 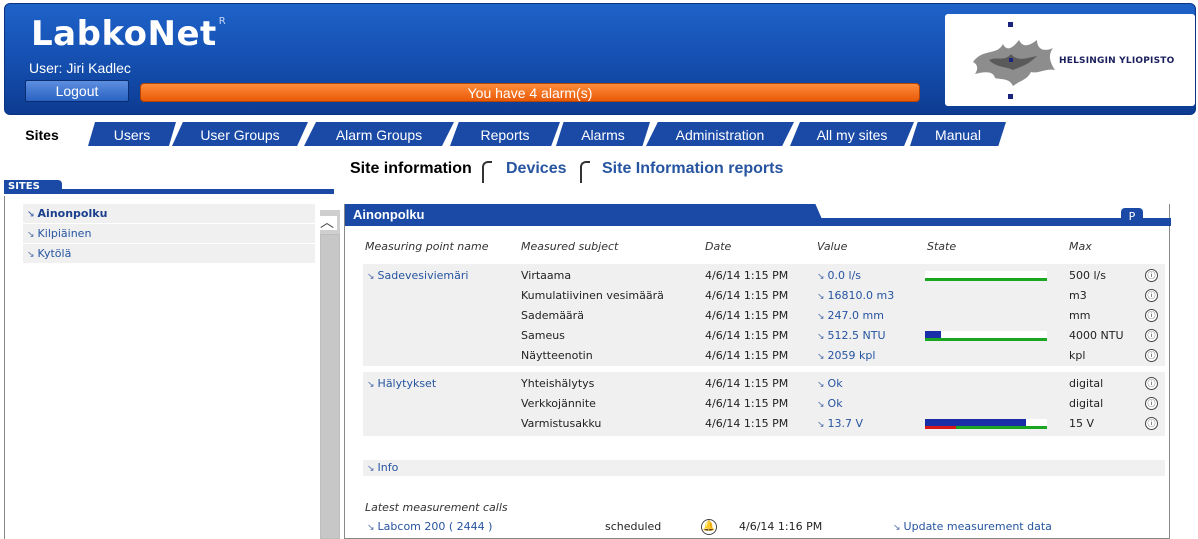 What do you see at coordinates (429, 527) in the screenshot?
I see `device-link: ↘ Labcom 200 ( 2444 )` at bounding box center [429, 527].